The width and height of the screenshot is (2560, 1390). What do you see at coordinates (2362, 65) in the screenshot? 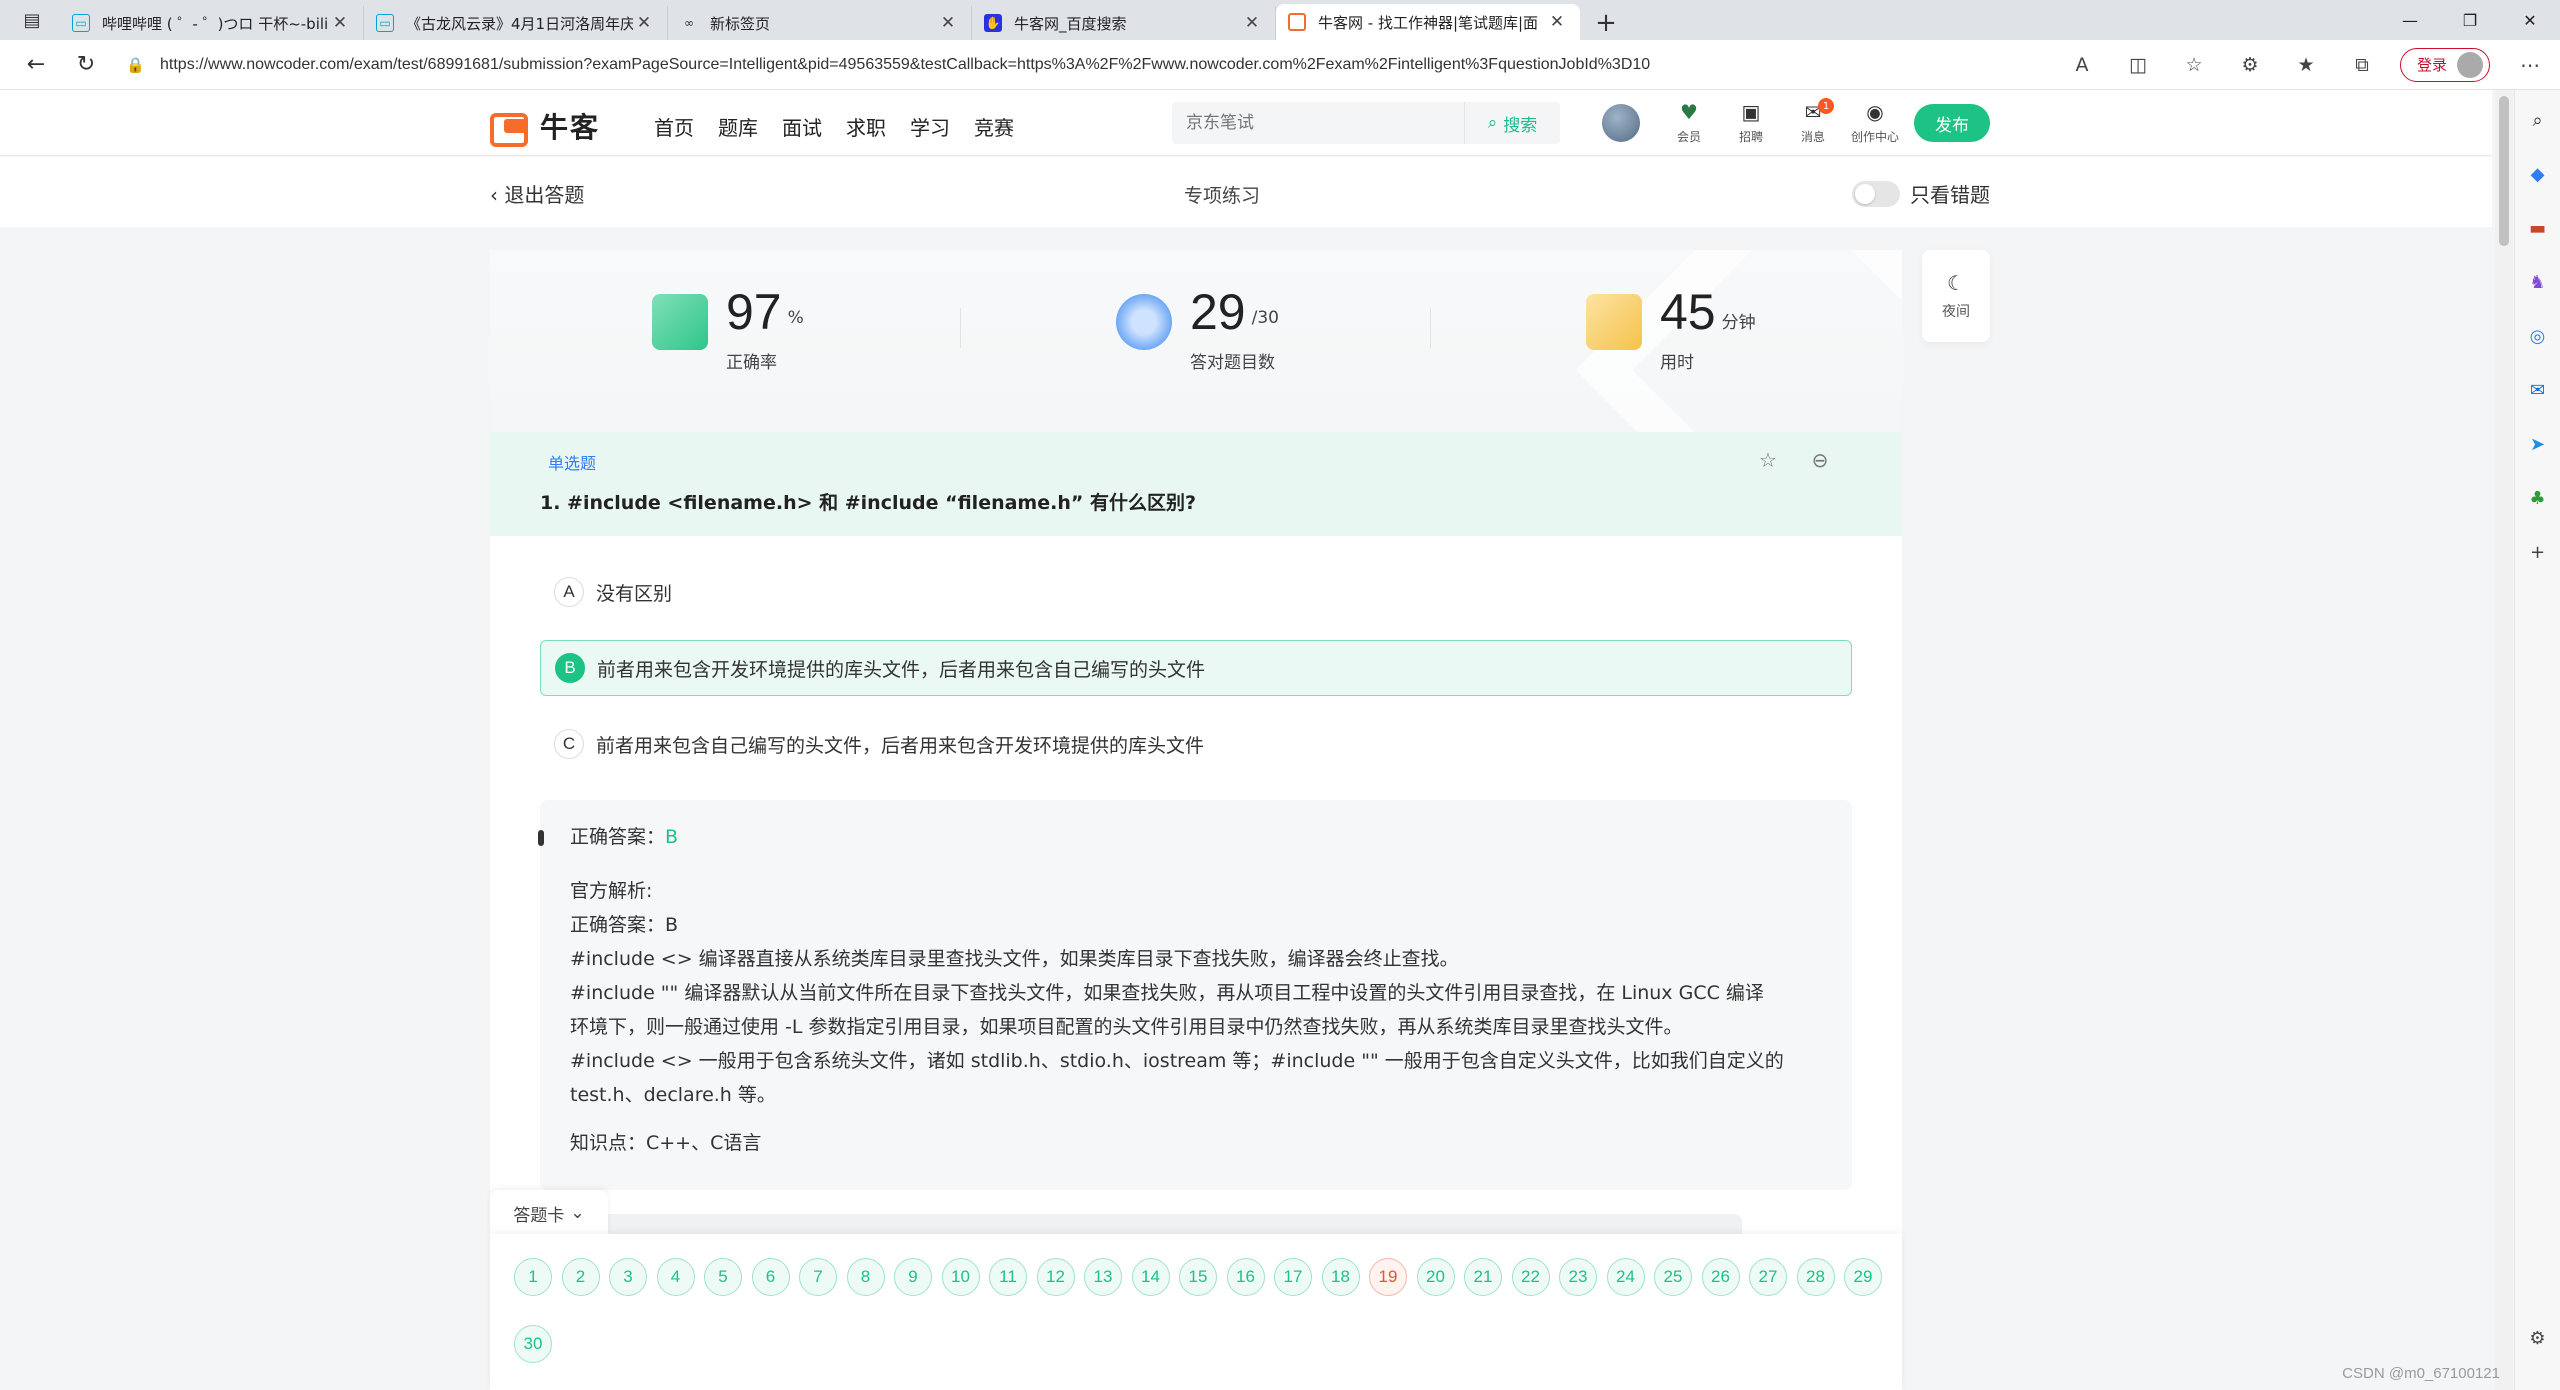
I see `collections-icon: ⧉` at bounding box center [2362, 65].